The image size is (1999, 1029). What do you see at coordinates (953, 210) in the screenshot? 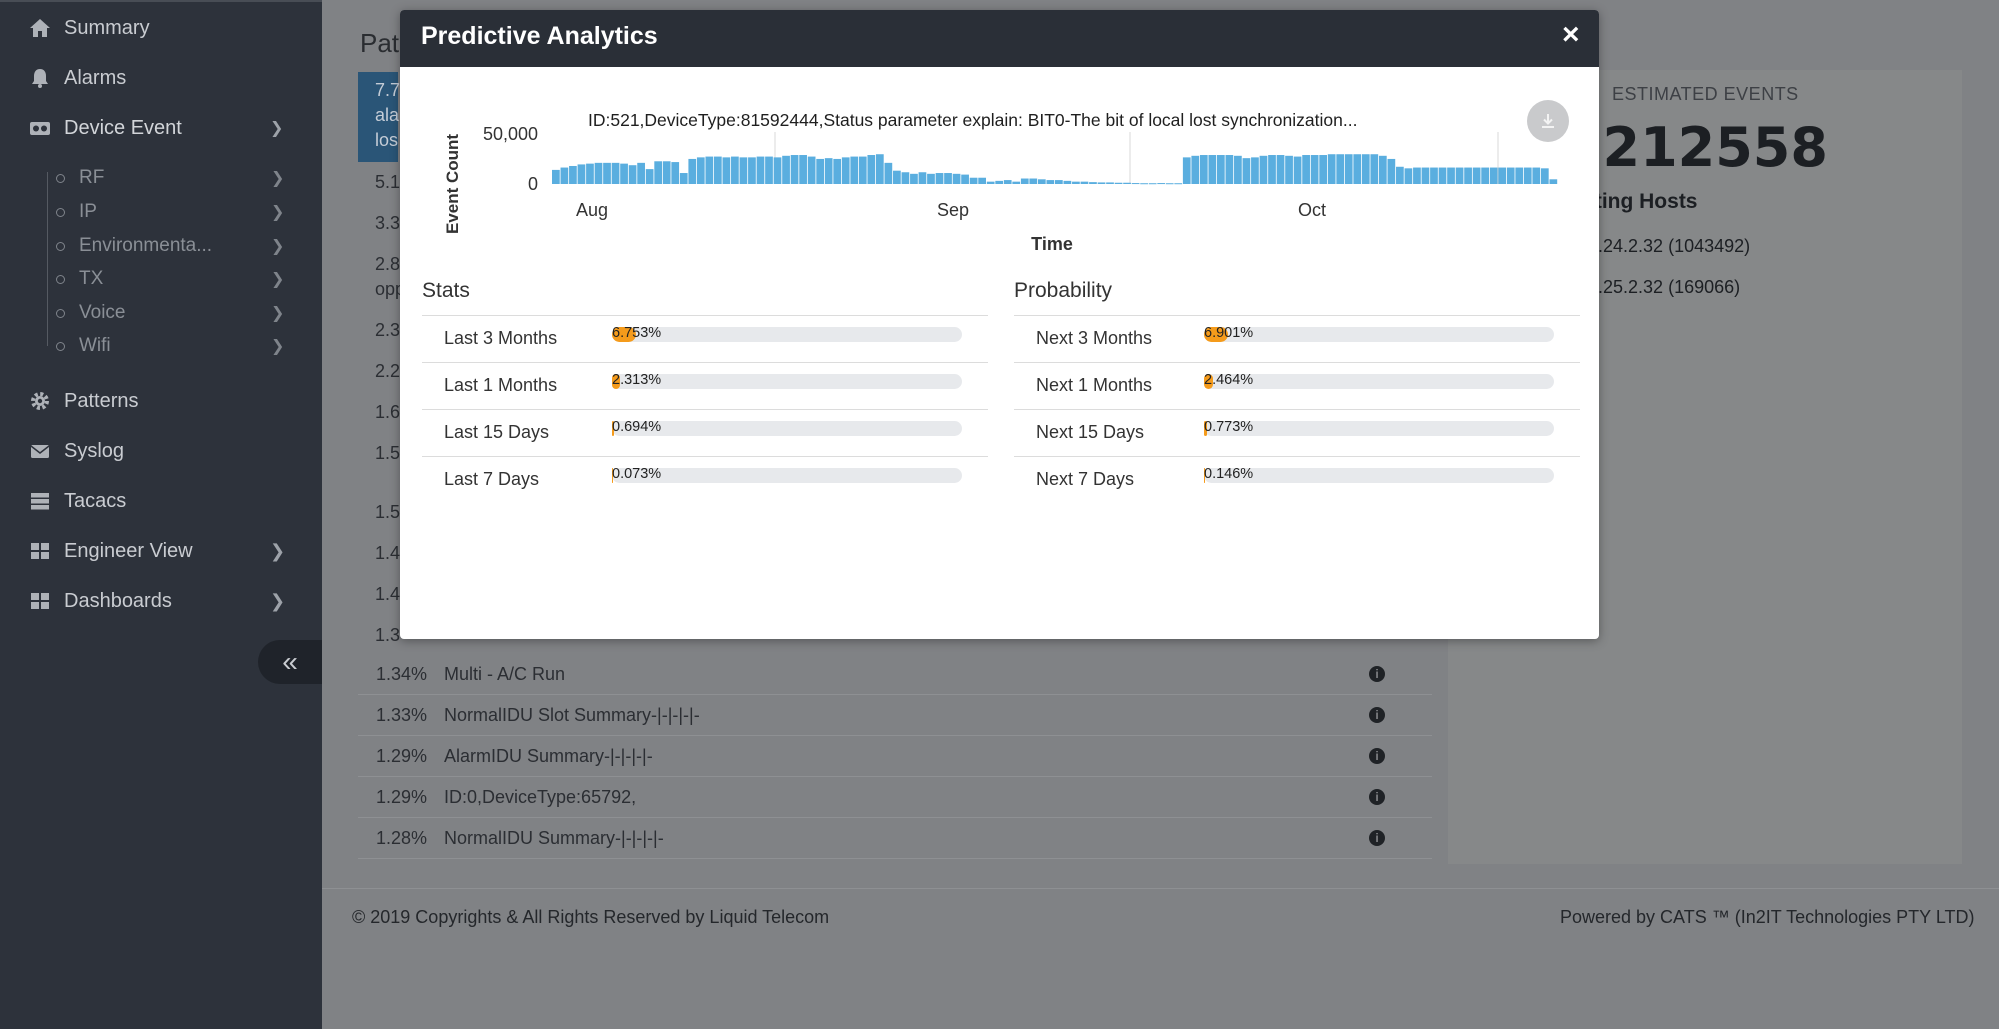
I see `x-tick-label: Sep` at bounding box center [953, 210].